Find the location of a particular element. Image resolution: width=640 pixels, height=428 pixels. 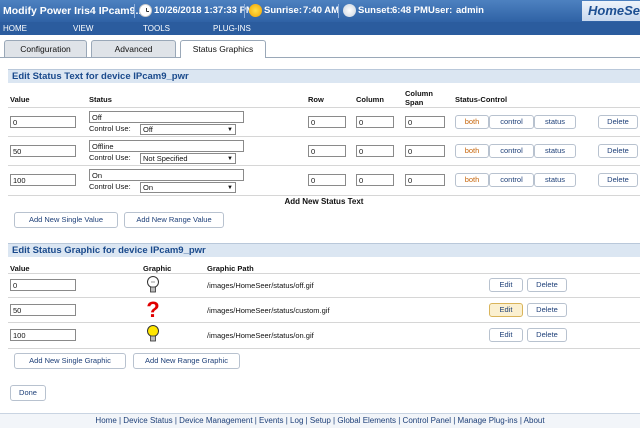

col-column-span: Column Span is located at coordinates (419, 98).